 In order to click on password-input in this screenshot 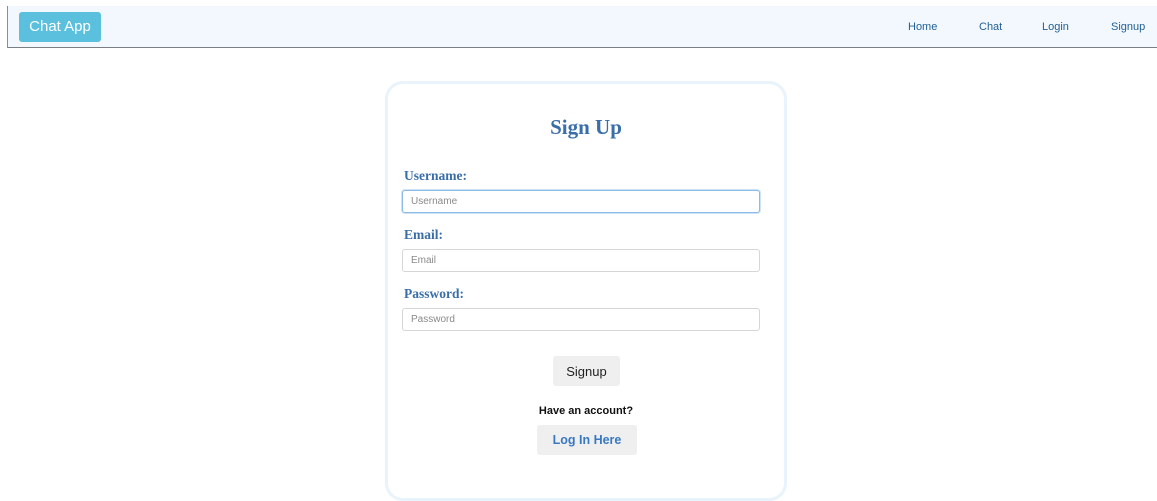, I will do `click(581, 319)`.